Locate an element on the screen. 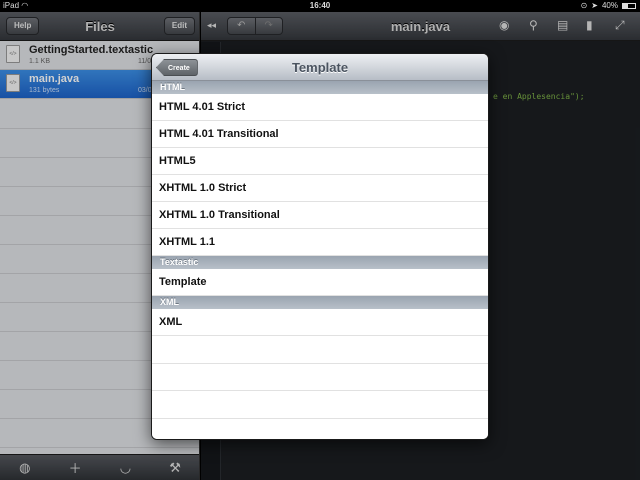 This screenshot has width=640, height=480. template-item-xhtml10-strict: XHTML 1.0 Strict is located at coordinates (320, 188).